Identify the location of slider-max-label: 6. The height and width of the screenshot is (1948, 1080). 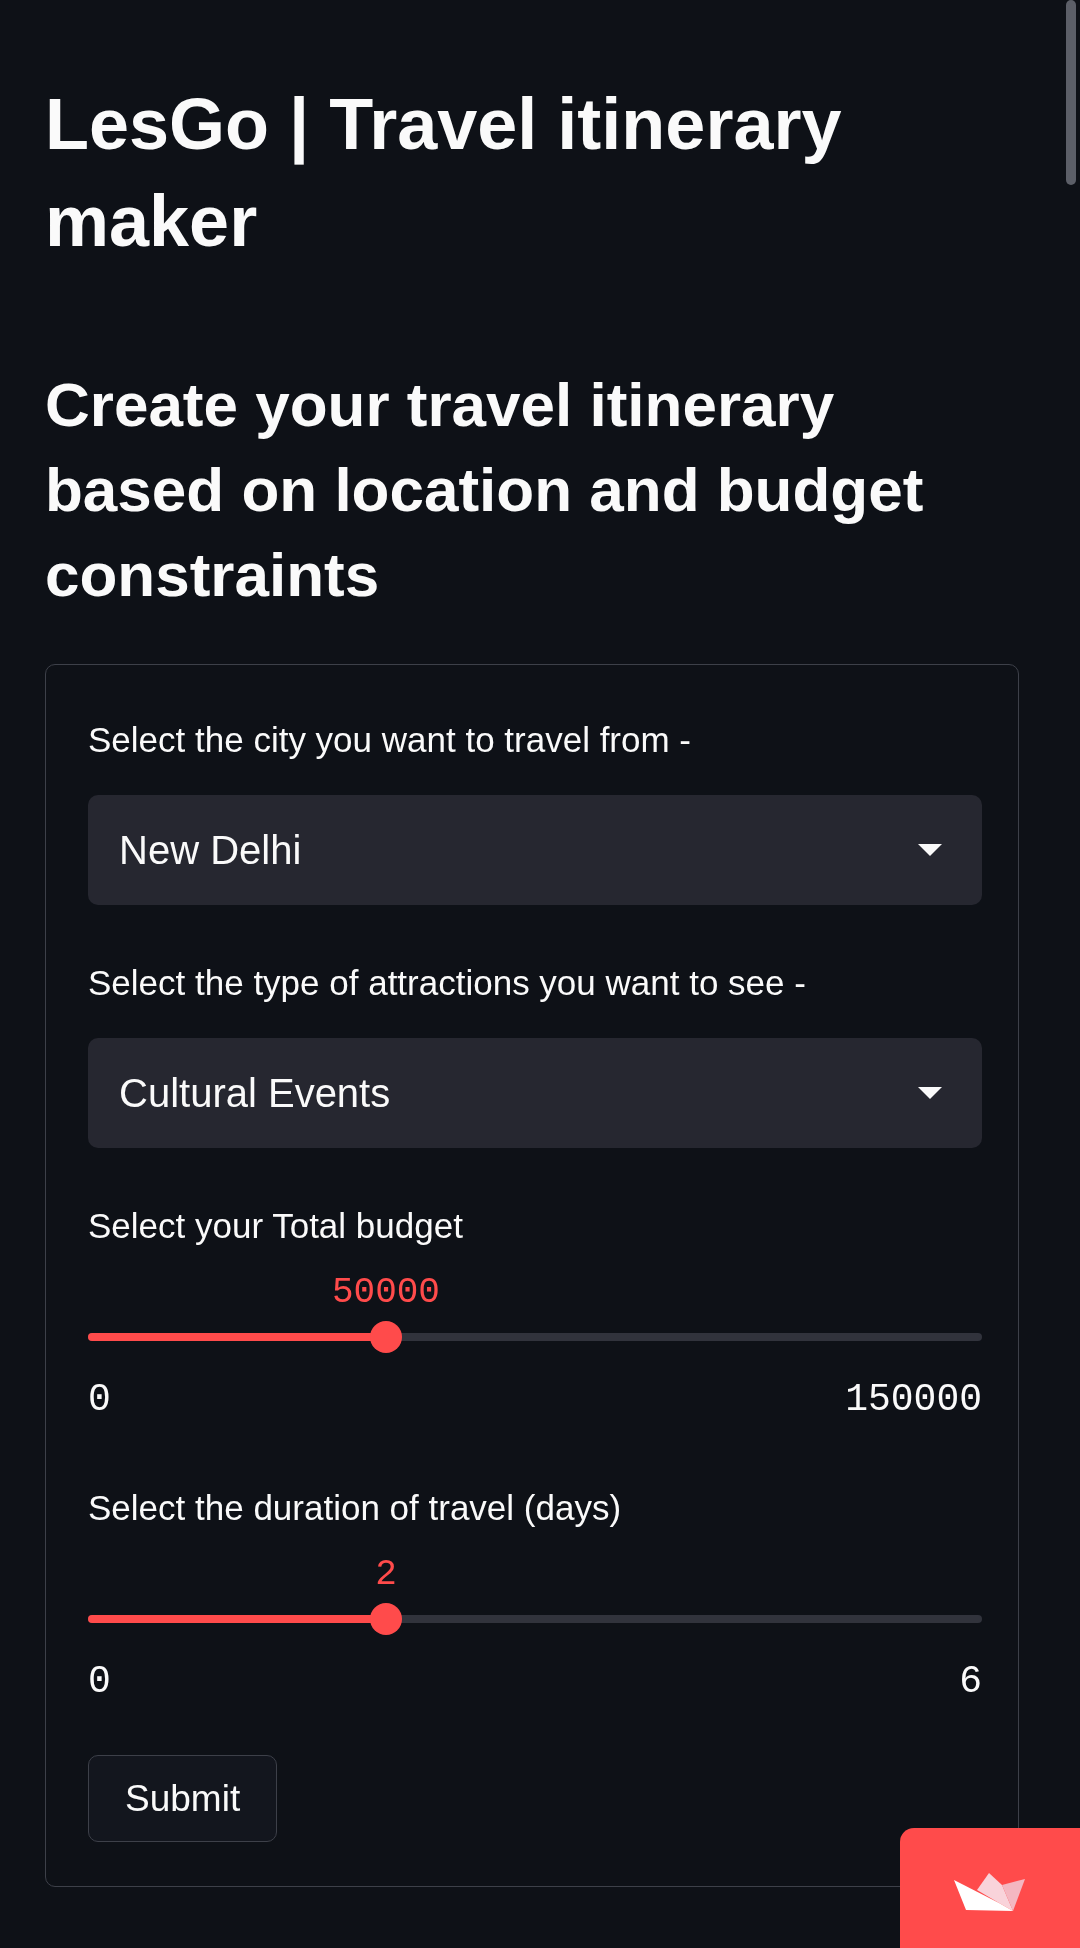
(970, 1682).